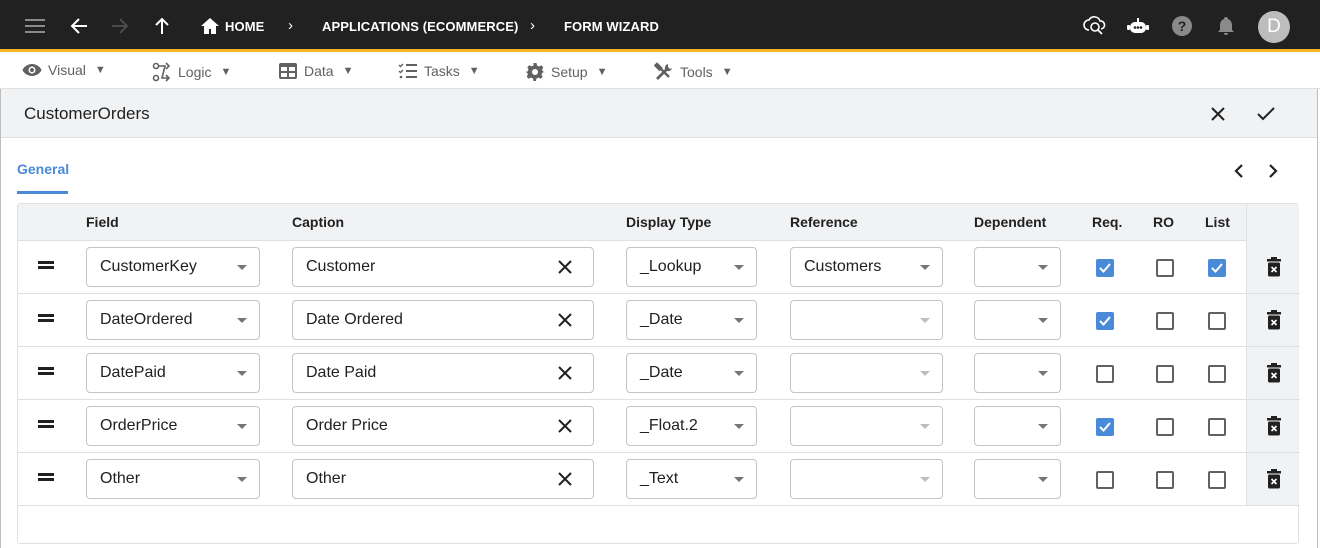 The image size is (1320, 548). I want to click on eye-icon, so click(32, 70).